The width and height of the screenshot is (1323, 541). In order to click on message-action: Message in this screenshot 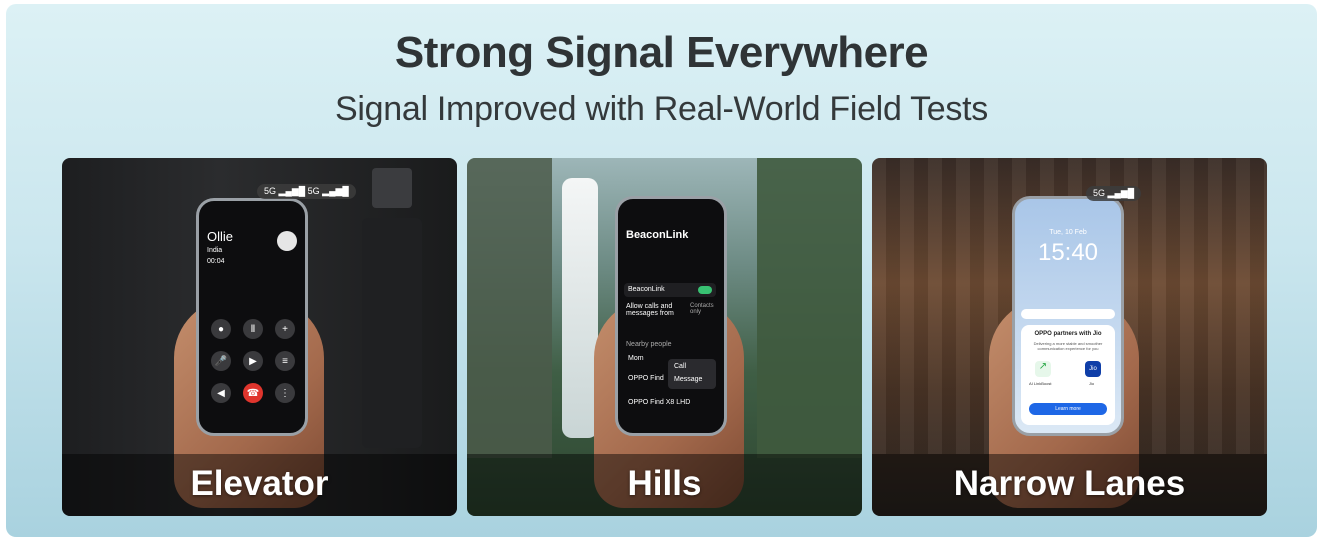, I will do `click(688, 379)`.